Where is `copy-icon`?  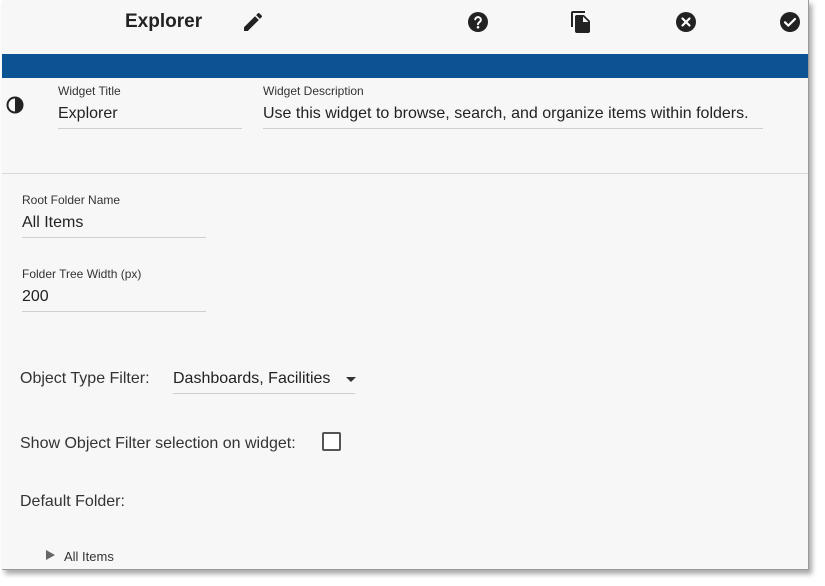
copy-icon is located at coordinates (581, 22).